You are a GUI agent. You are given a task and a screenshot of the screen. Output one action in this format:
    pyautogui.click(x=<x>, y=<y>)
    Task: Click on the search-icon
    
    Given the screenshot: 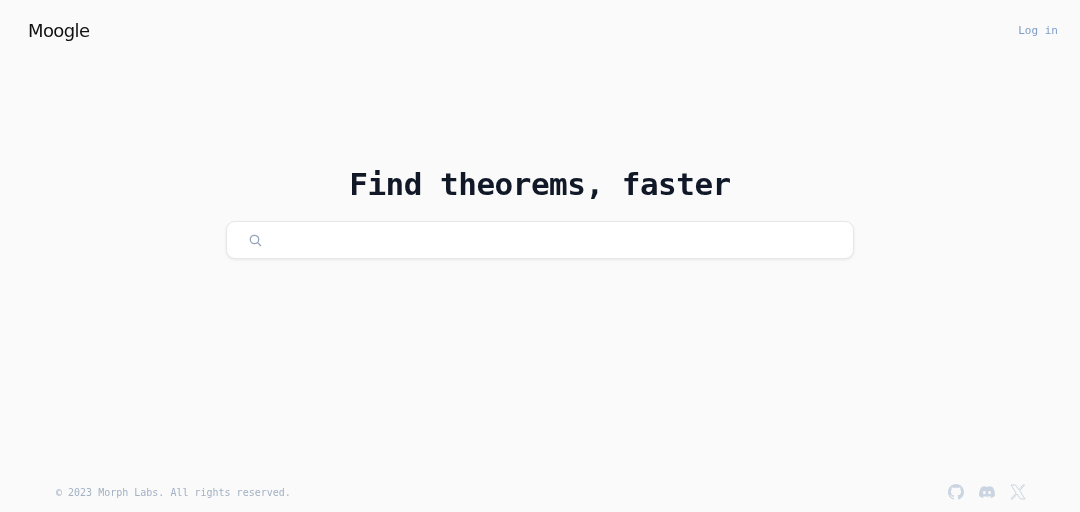 What is the action you would take?
    pyautogui.click(x=255, y=240)
    